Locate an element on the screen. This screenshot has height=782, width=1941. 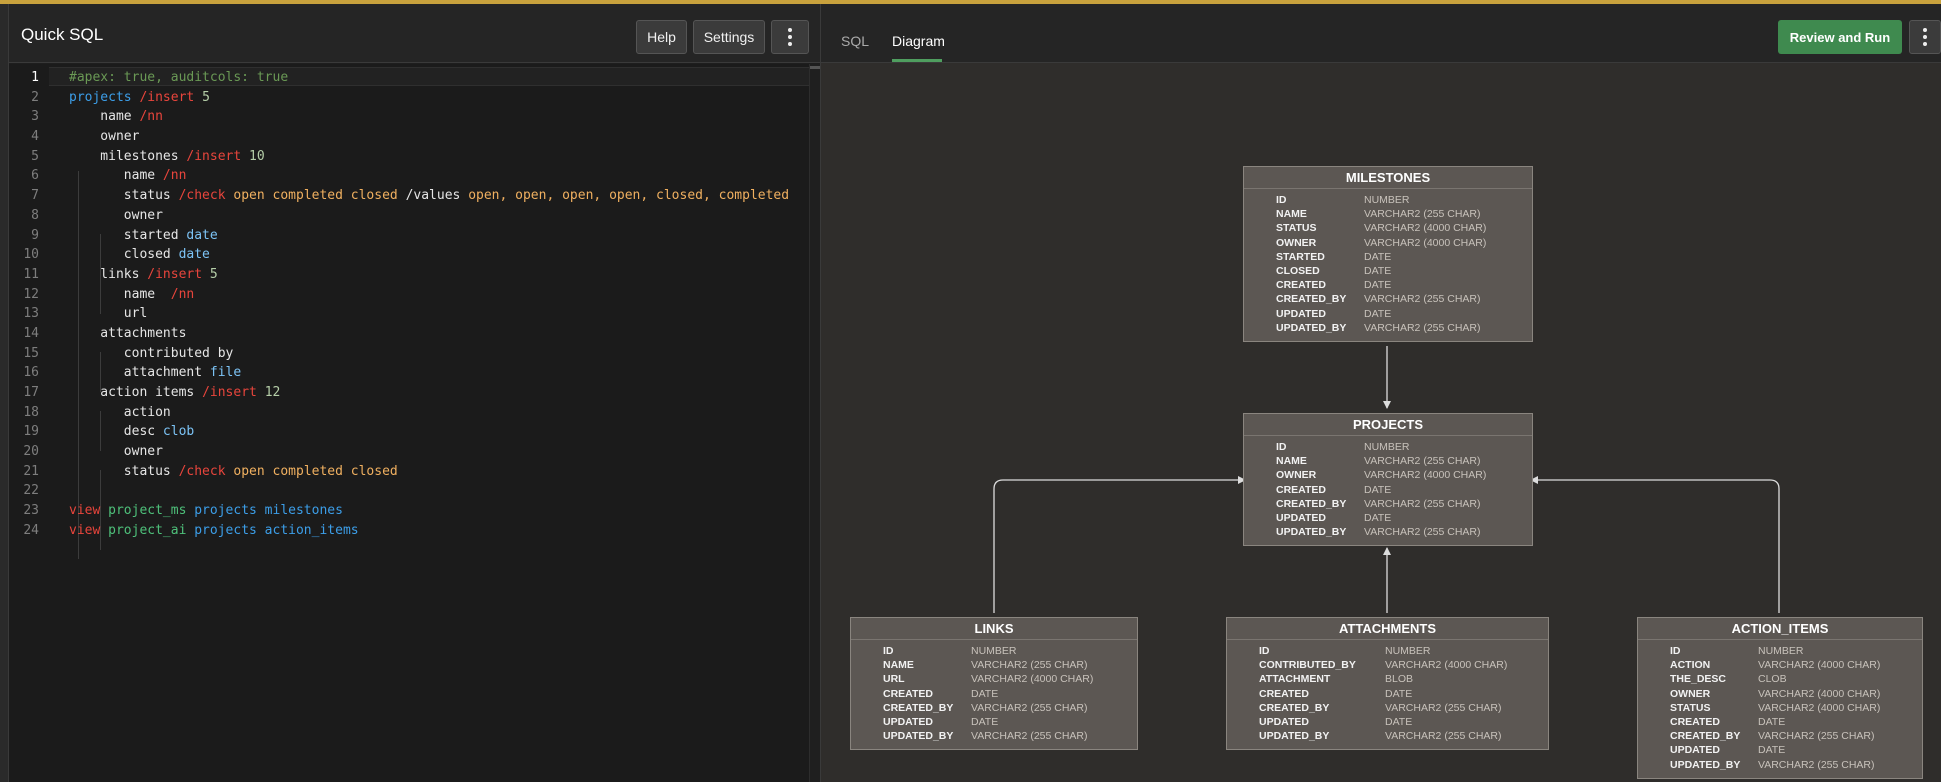
column-name: URL is located at coordinates (894, 679).